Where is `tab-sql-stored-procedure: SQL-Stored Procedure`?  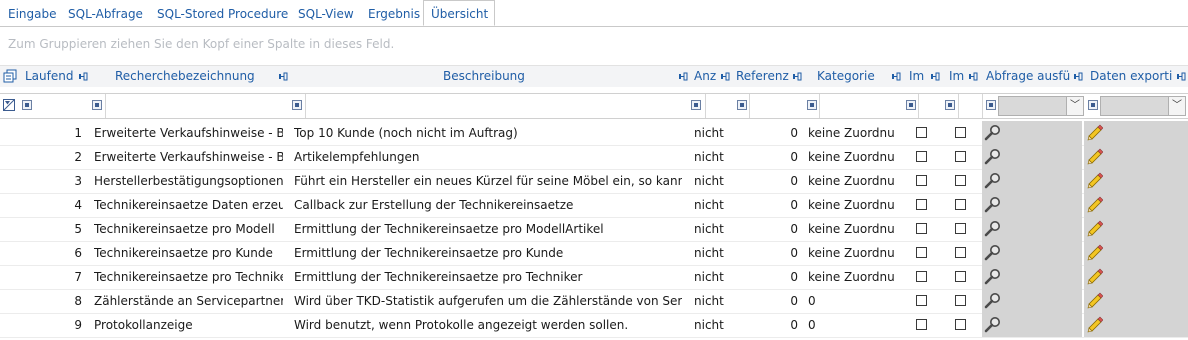 tab-sql-stored-procedure: SQL-Stored Procedure is located at coordinates (222, 14).